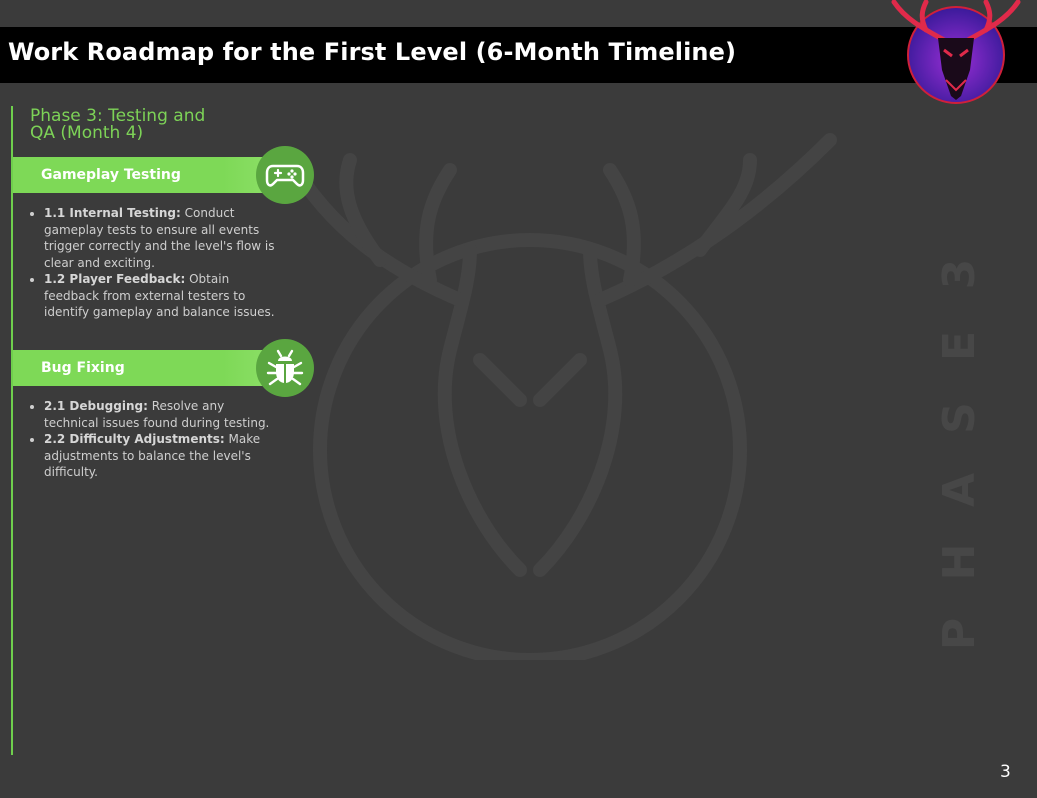  I want to click on phase-accent-line, so click(12, 430).